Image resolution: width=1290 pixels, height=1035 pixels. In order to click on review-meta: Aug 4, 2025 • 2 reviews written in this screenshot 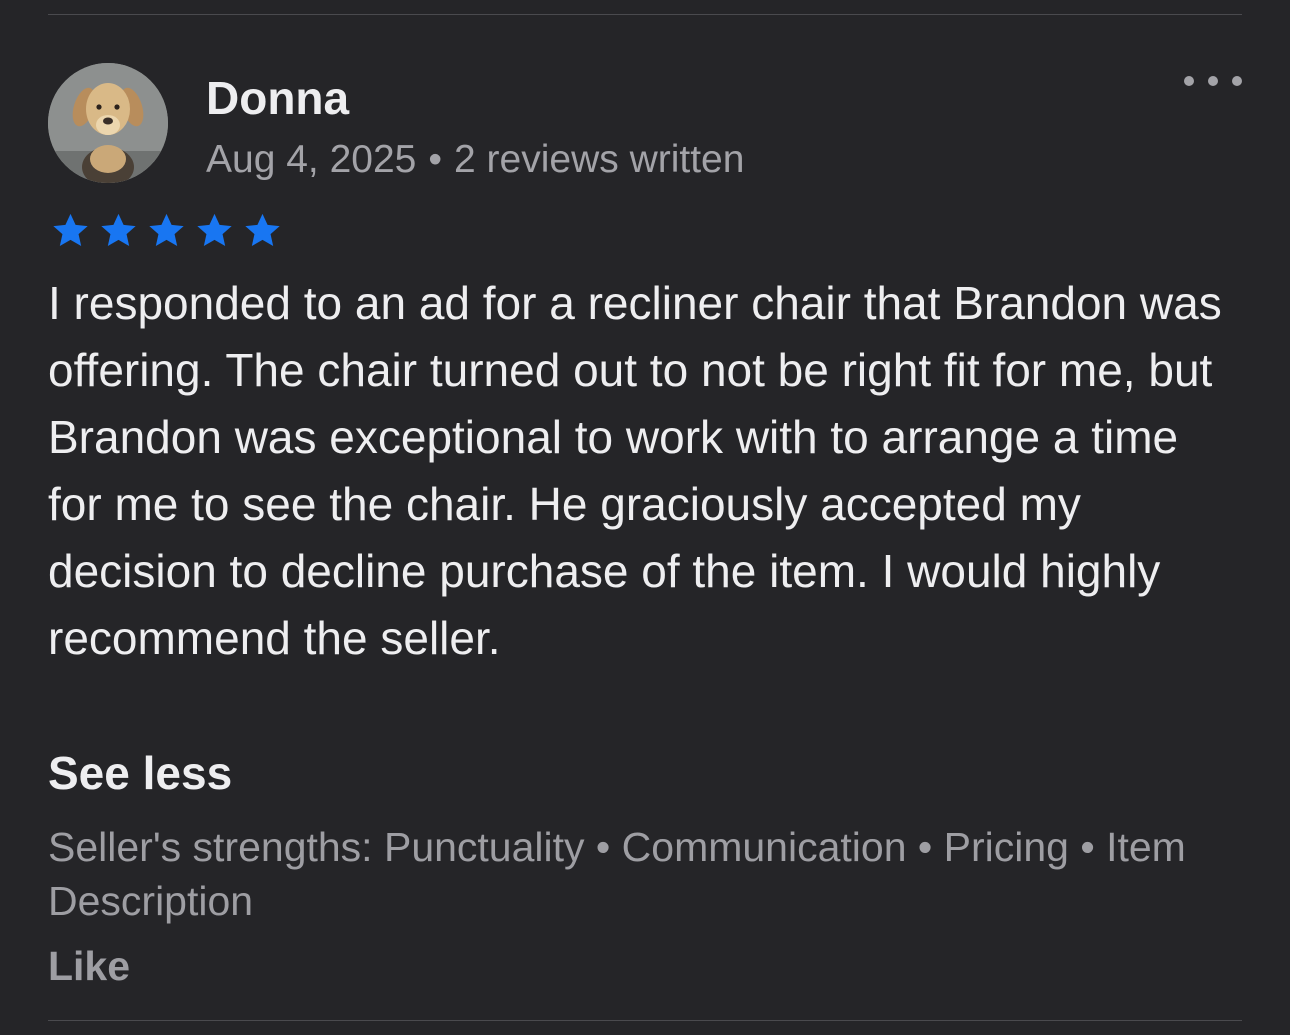, I will do `click(475, 160)`.